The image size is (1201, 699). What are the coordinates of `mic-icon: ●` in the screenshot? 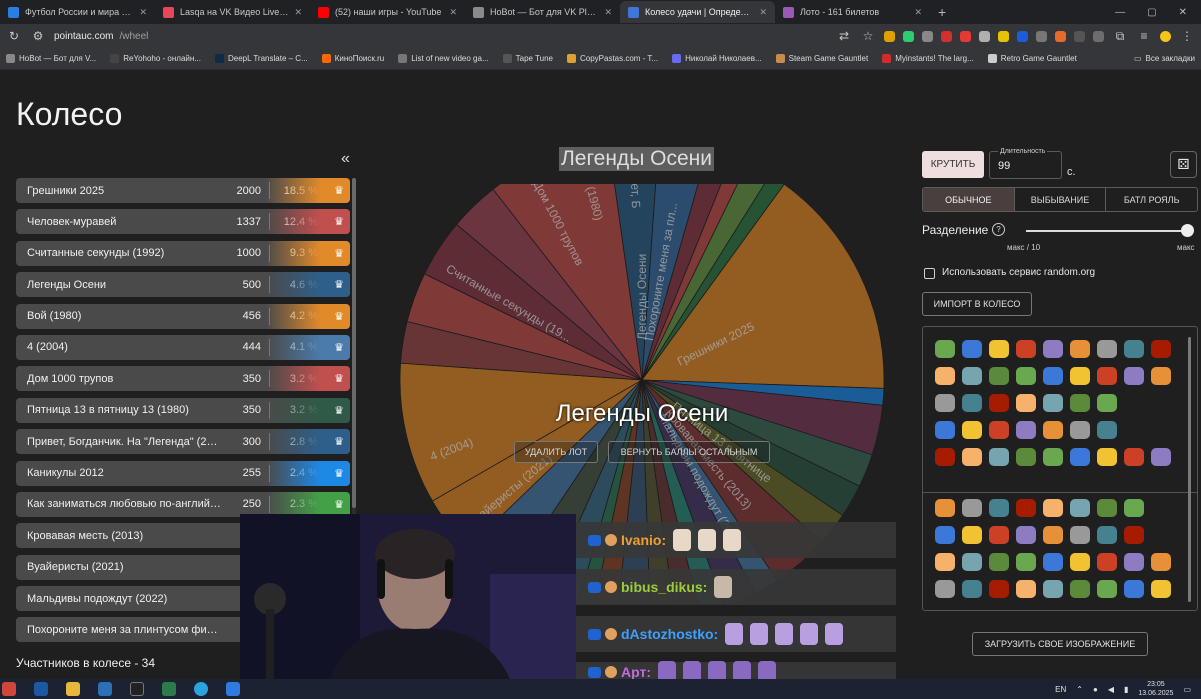 It's located at (1095, 689).